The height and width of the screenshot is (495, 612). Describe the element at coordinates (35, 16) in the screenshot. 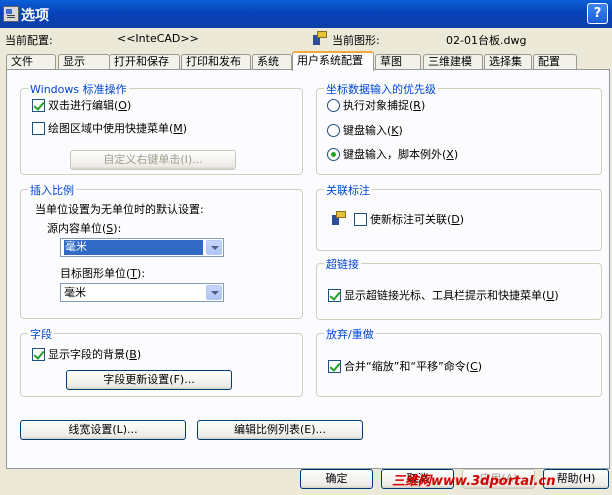

I see `dialog-title: 选项` at that location.